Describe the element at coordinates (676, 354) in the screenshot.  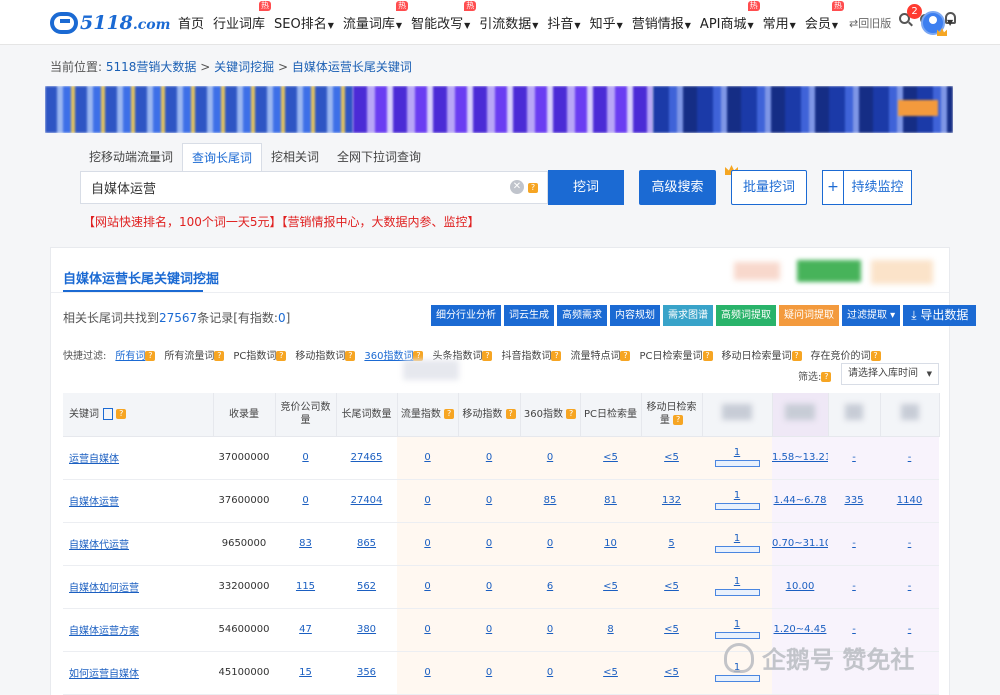
I see `quick-filter-item: PC日检索量词?` at that location.